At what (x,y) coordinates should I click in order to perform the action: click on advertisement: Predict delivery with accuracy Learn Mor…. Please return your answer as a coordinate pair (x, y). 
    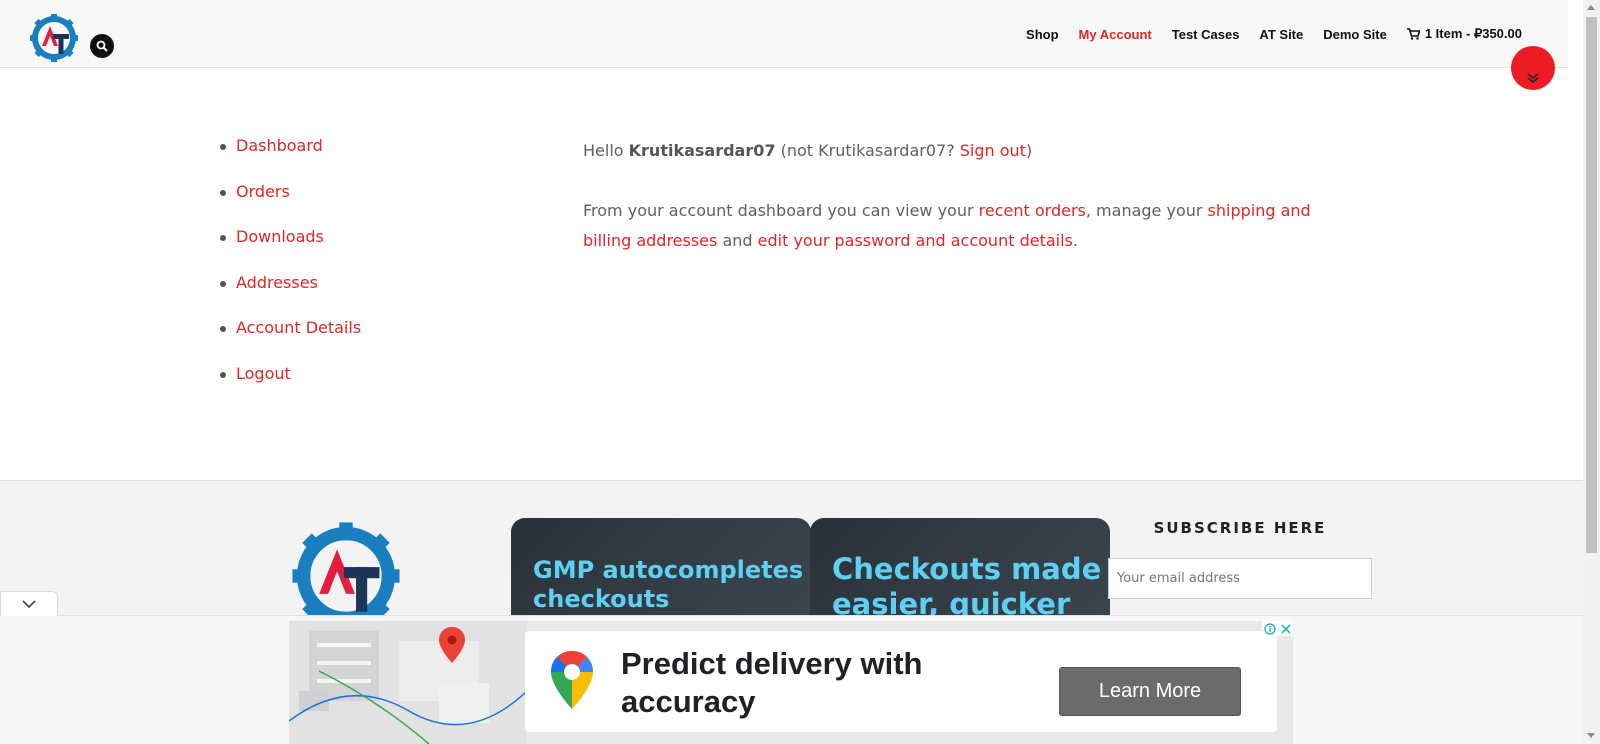
    Looking at the image, I should click on (791, 682).